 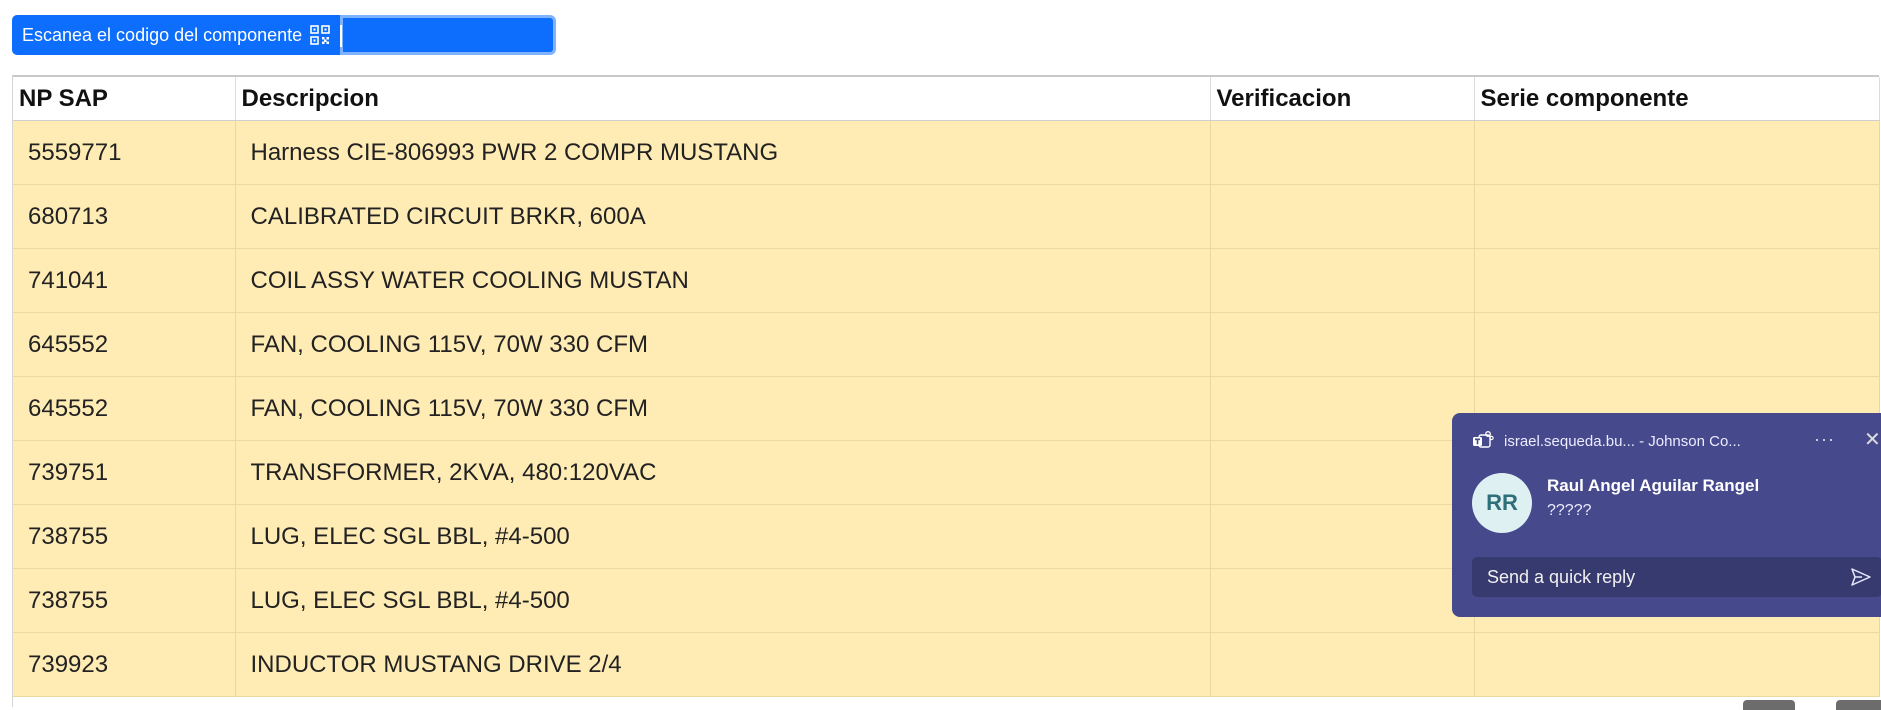 I want to click on table-row: 680713 CALIBRATED CIRCUIT BRKR, 600A, so click(x=946, y=216).